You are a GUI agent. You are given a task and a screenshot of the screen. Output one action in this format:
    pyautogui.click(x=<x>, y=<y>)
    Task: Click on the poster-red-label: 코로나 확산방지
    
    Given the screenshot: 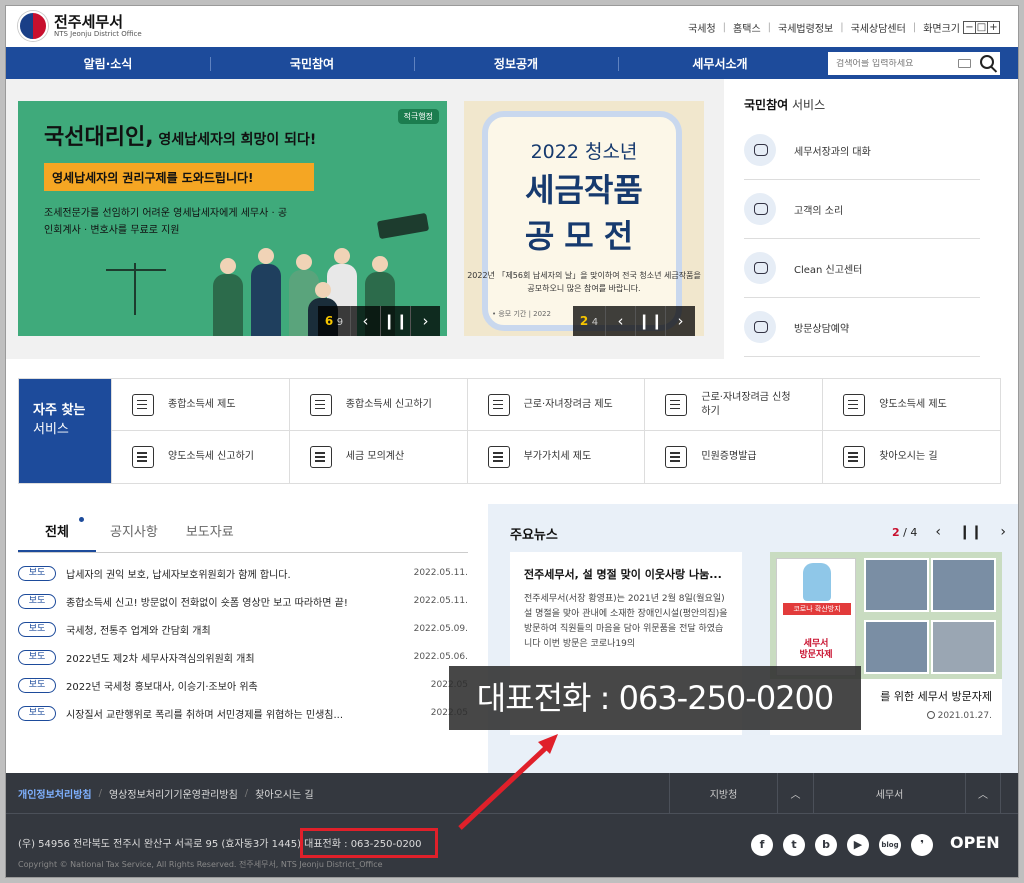 What is the action you would take?
    pyautogui.click(x=817, y=609)
    